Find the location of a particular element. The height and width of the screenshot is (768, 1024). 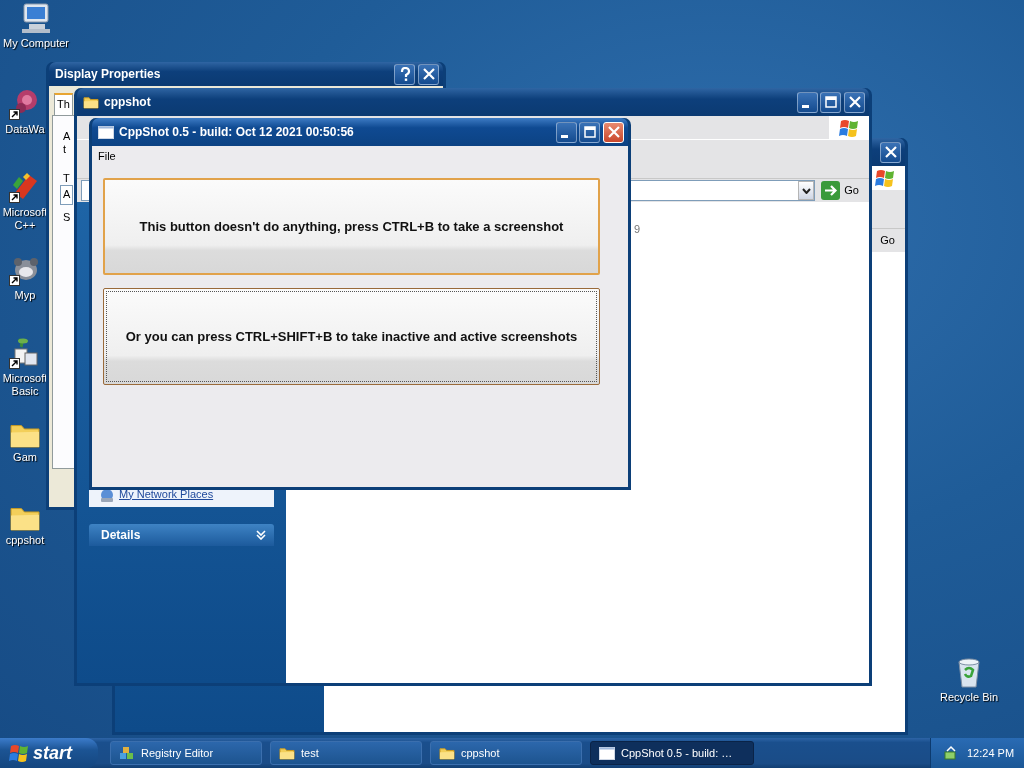

label: T is located at coordinates (66, 178).